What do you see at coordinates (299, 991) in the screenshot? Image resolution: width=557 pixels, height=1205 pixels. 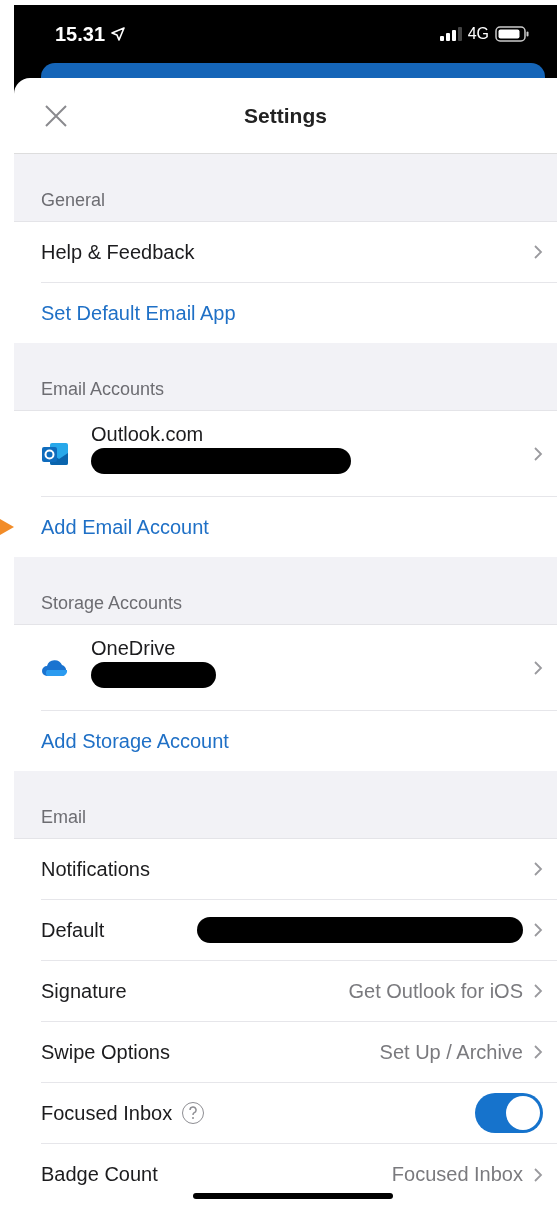 I see `settings-row: Signature Get Outlook for iOS` at bounding box center [299, 991].